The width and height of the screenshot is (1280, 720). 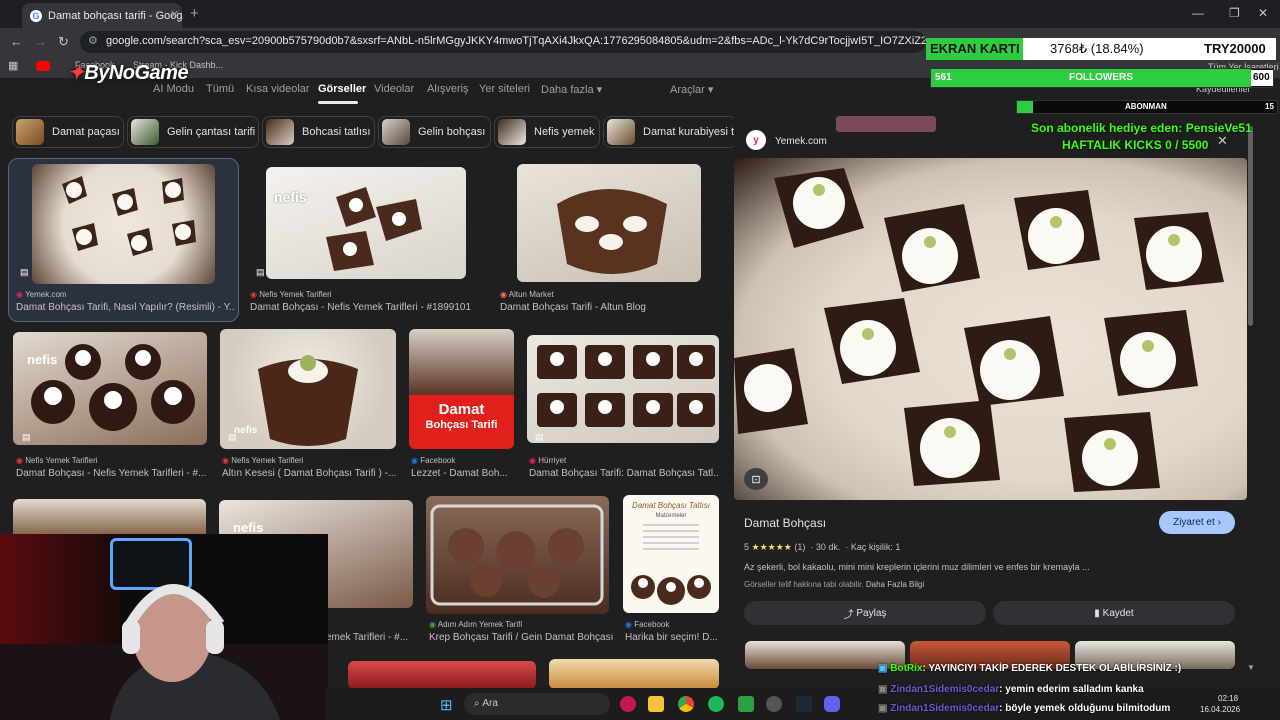 I want to click on result-image-5: nefis, so click(x=308, y=389).